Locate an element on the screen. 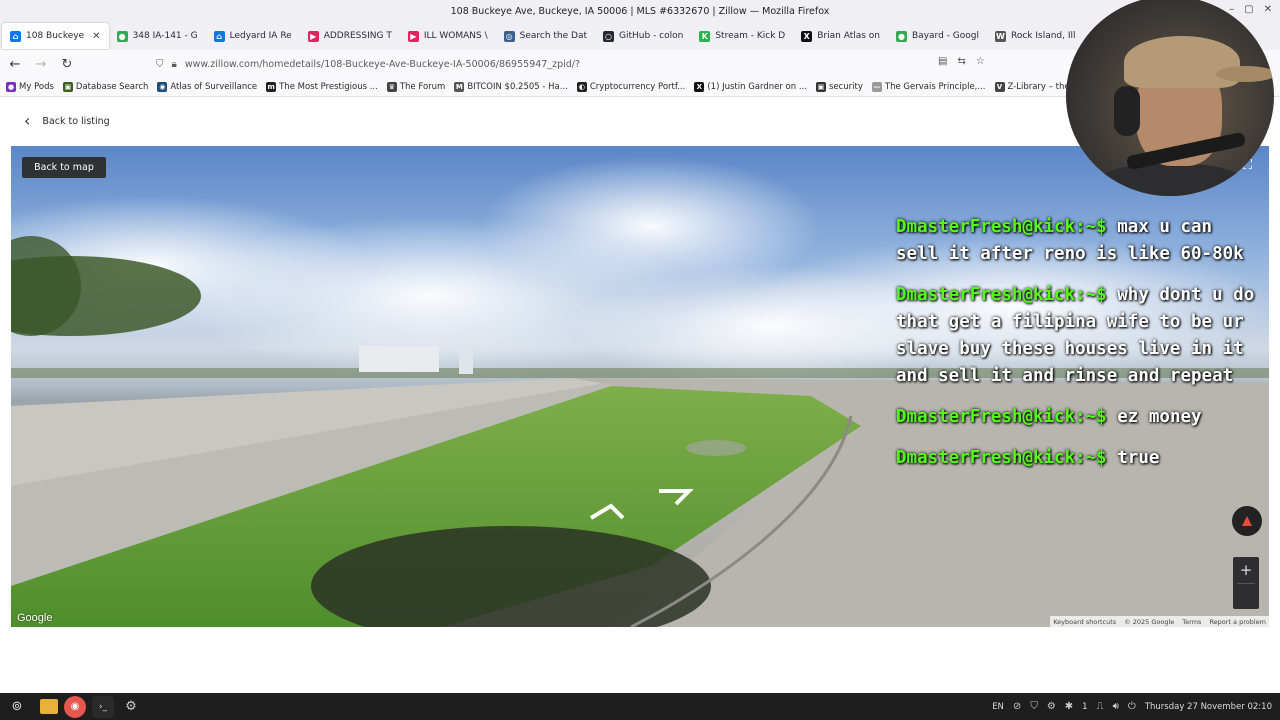  tab-favicon-icon: ● is located at coordinates (122, 36).